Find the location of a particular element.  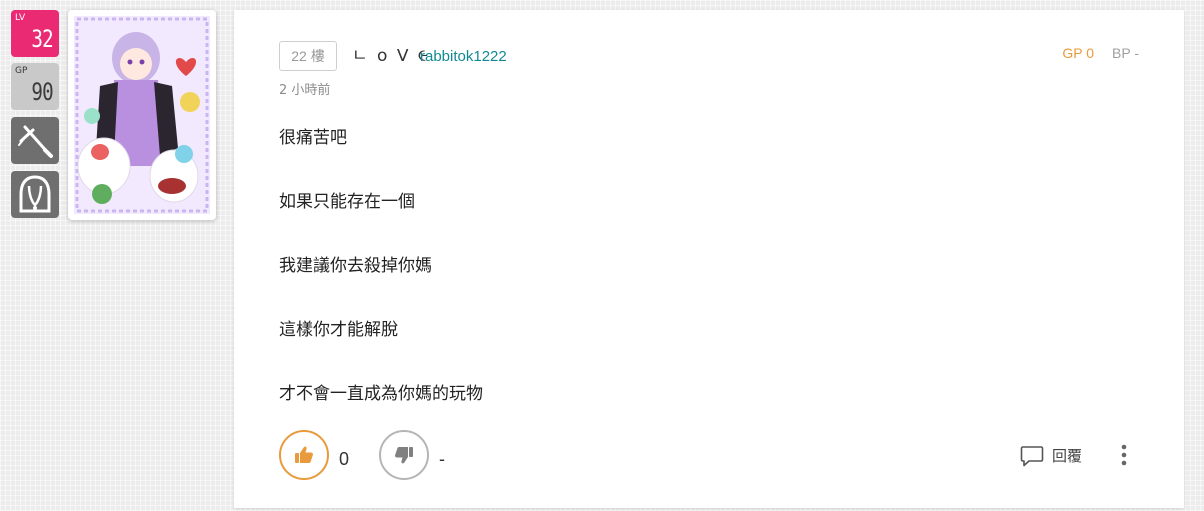

more-options-button is located at coordinates (1124, 455).